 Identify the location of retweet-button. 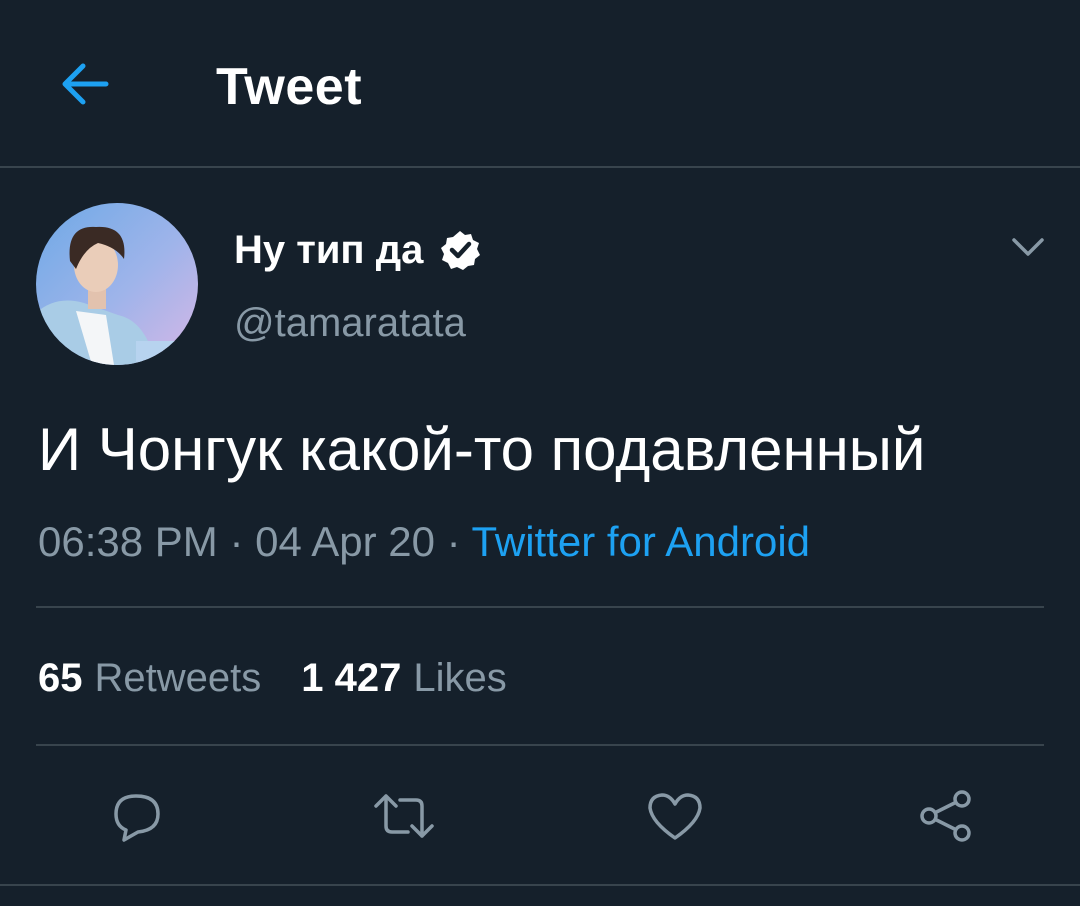
(404, 816).